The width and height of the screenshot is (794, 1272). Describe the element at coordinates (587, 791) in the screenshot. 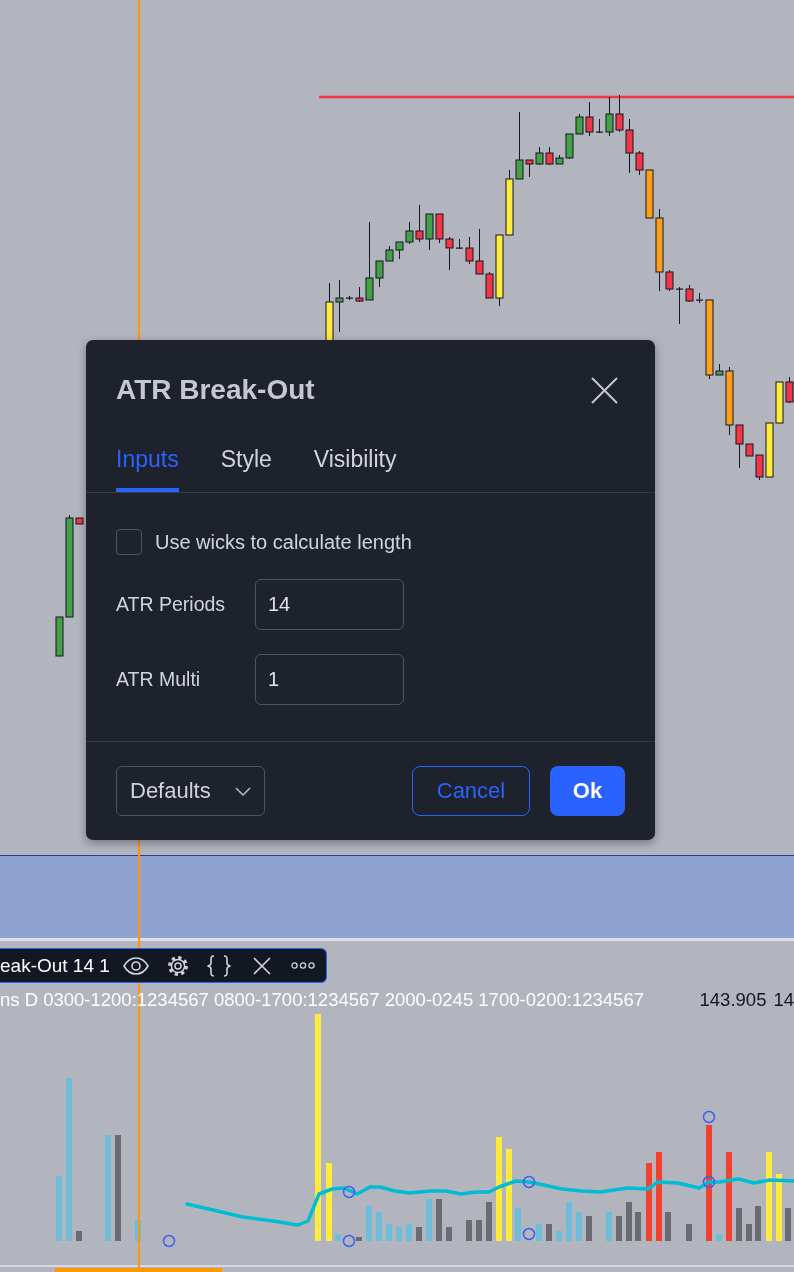

I see `ok-button: Ok` at that location.